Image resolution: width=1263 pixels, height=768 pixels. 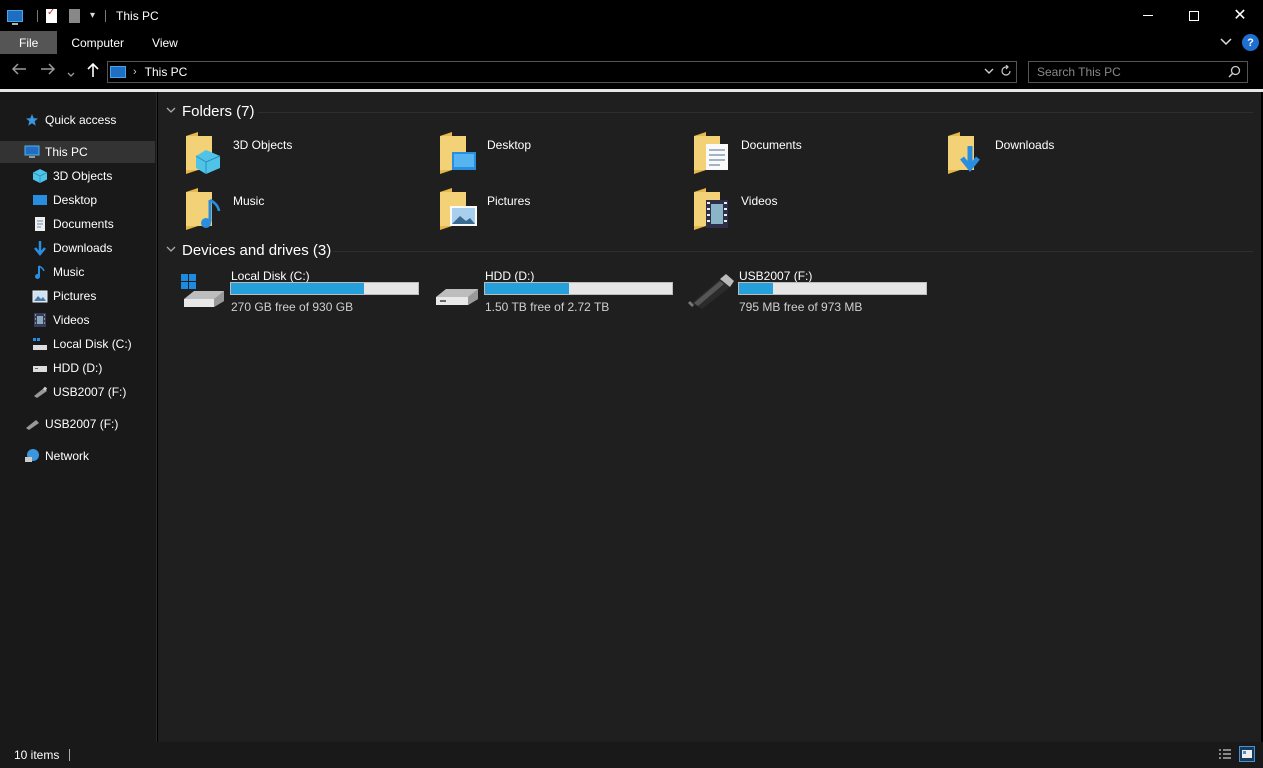 What do you see at coordinates (711, 153) in the screenshot?
I see `folder-documents-icon` at bounding box center [711, 153].